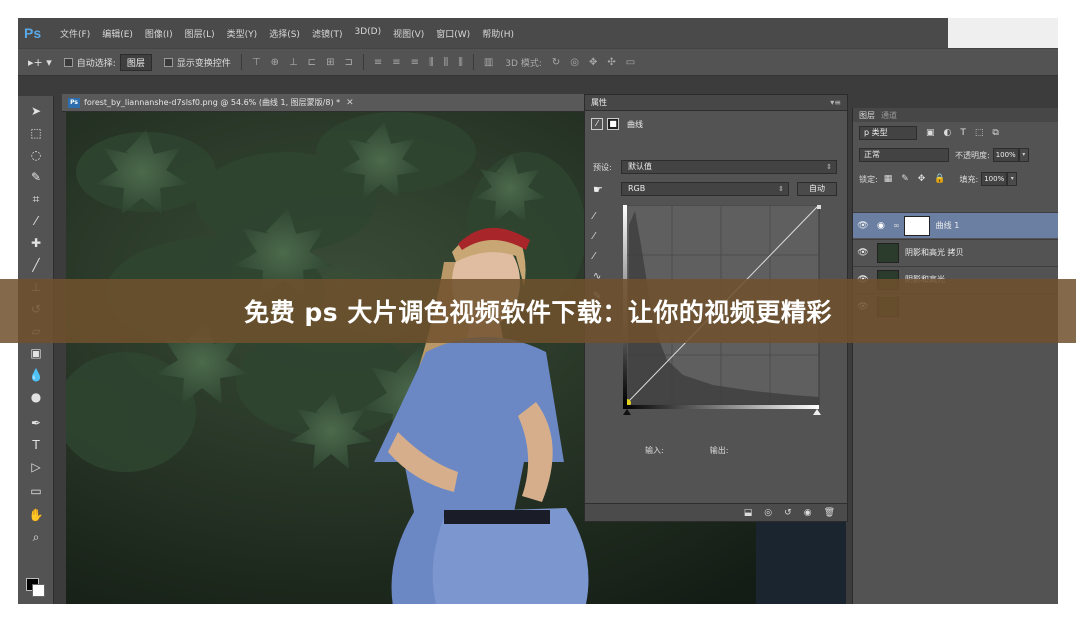  I want to click on 3d-roll-icon: ◎, so click(574, 62).